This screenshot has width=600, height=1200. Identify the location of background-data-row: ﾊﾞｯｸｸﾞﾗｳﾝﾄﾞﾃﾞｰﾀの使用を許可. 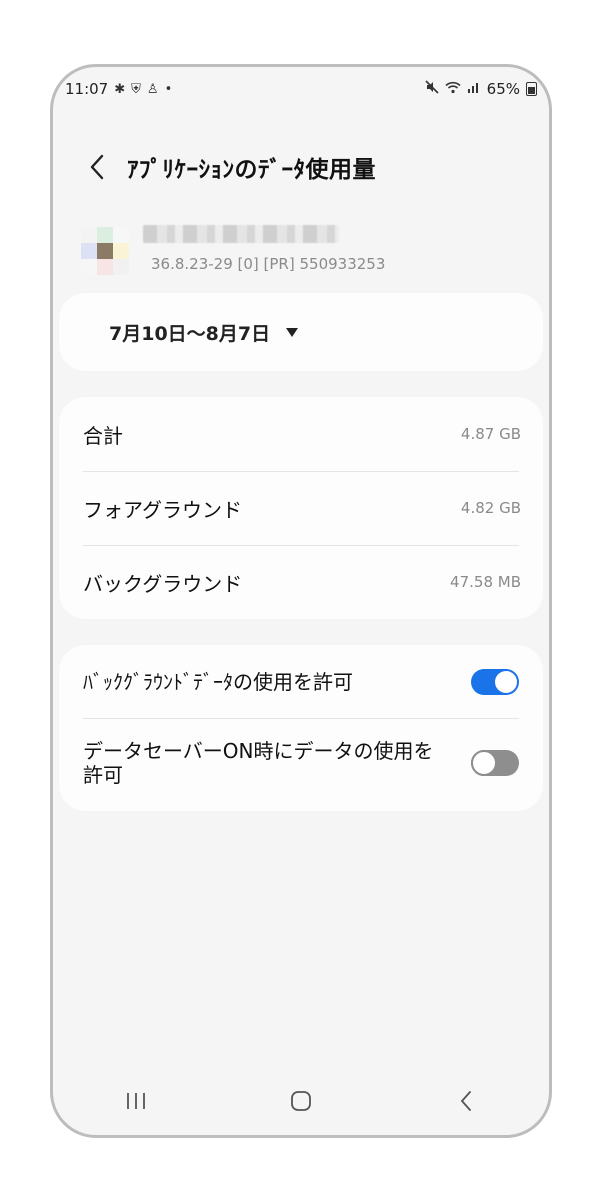
(301, 682).